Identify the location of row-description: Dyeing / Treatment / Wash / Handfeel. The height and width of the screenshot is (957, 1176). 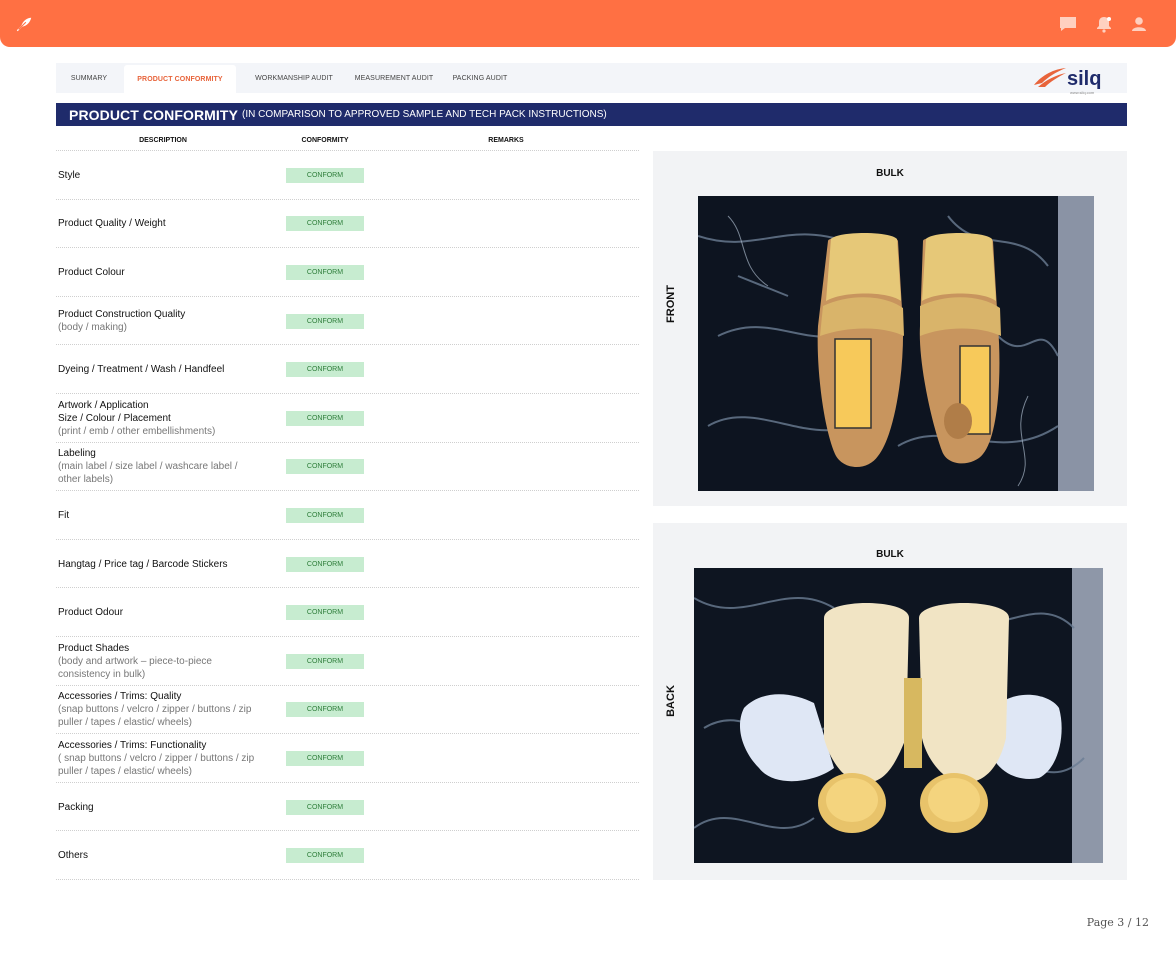
(141, 369).